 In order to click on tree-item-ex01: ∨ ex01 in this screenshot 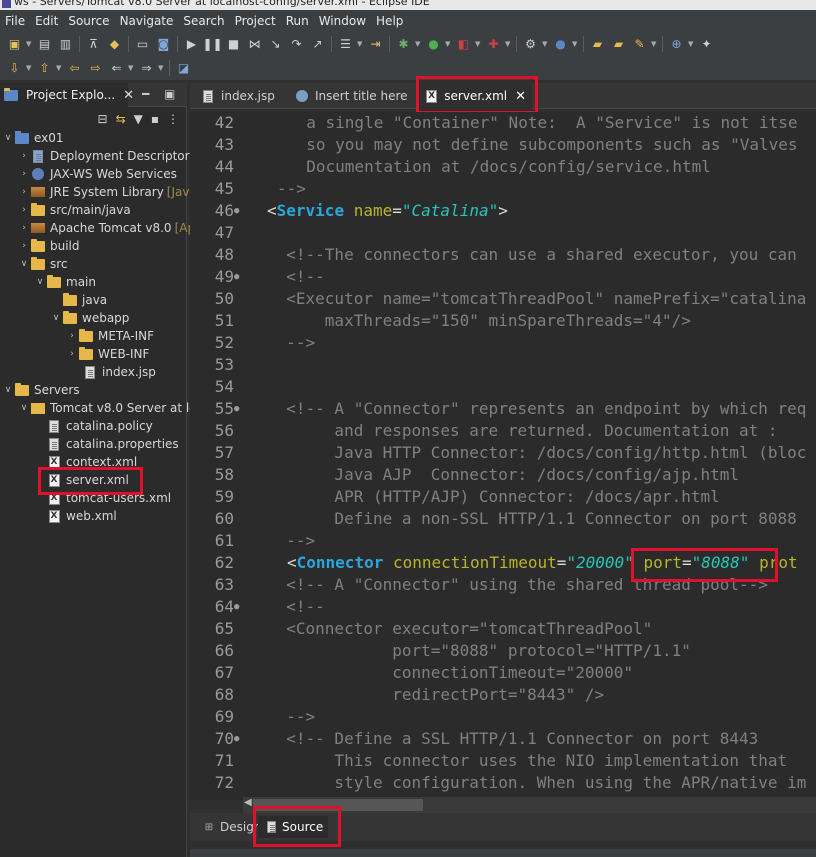, I will do `click(33, 138)`.